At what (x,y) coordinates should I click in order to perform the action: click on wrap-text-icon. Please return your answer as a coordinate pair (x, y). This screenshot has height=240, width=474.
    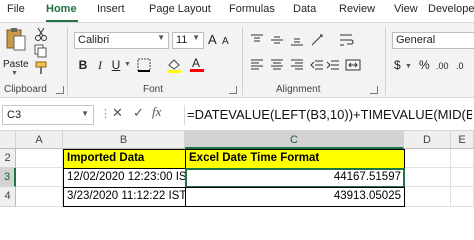
    Looking at the image, I should click on (347, 40).